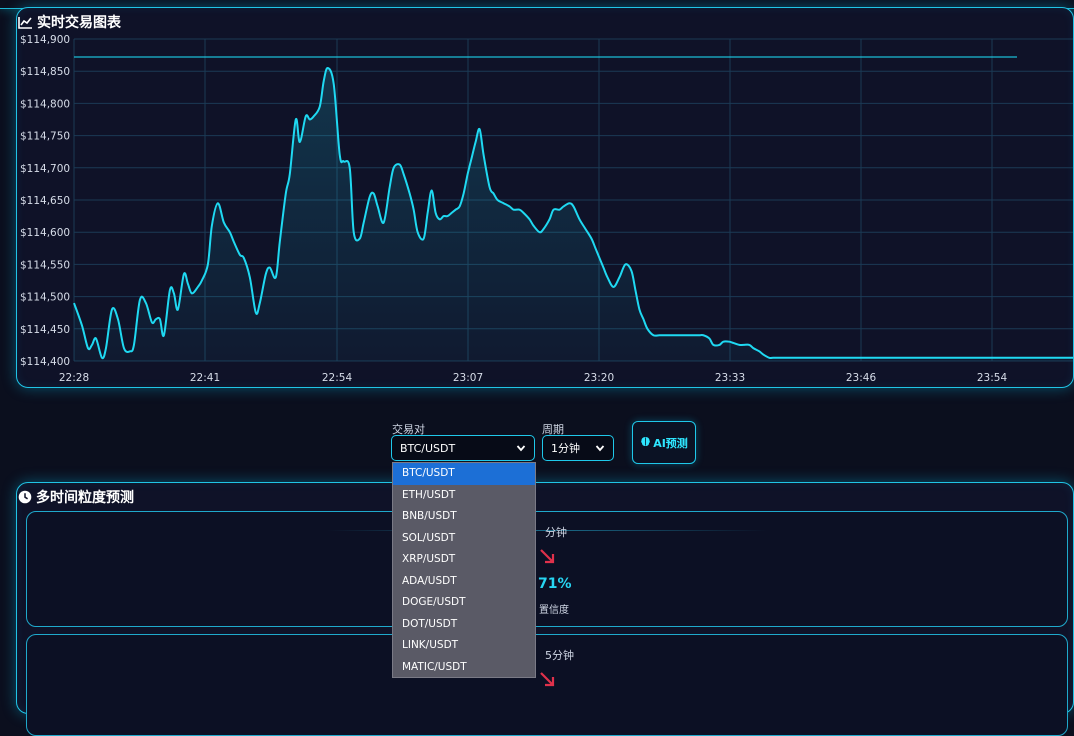 The image size is (1074, 736). Describe the element at coordinates (670, 443) in the screenshot. I see `ai-predict-label: AI预测` at that location.